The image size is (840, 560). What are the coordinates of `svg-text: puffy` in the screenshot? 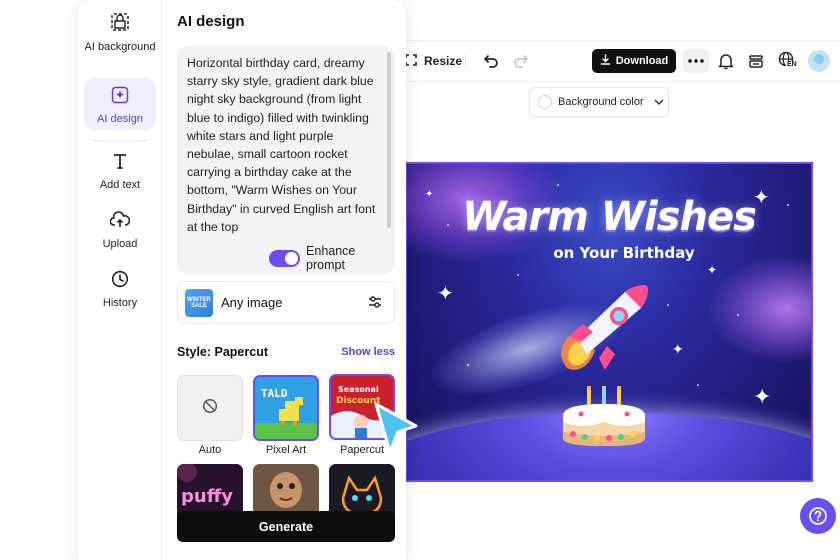 It's located at (207, 496).